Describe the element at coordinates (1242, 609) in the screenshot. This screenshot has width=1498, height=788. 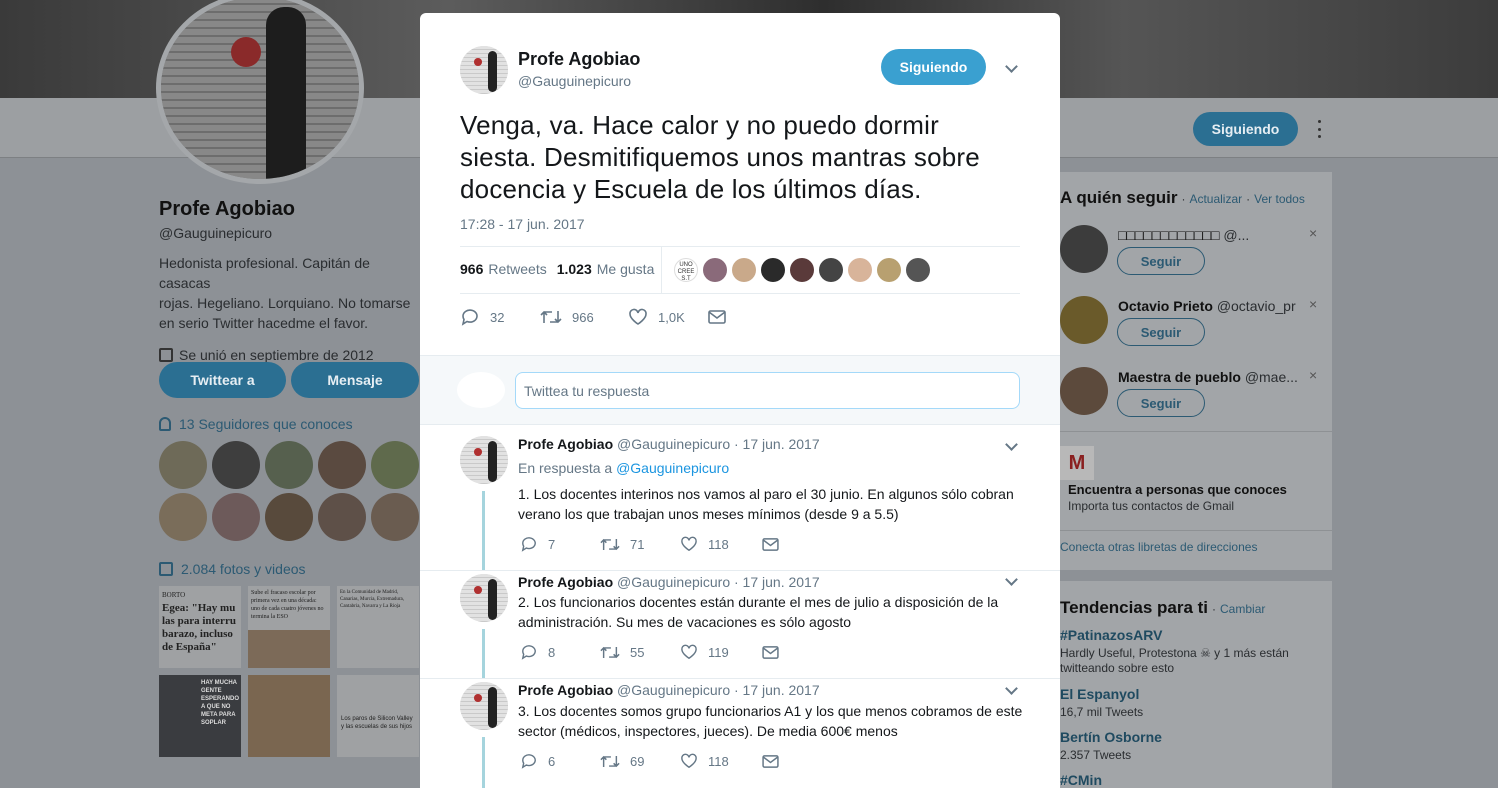
I see `change-trends-link: Cambiar` at that location.